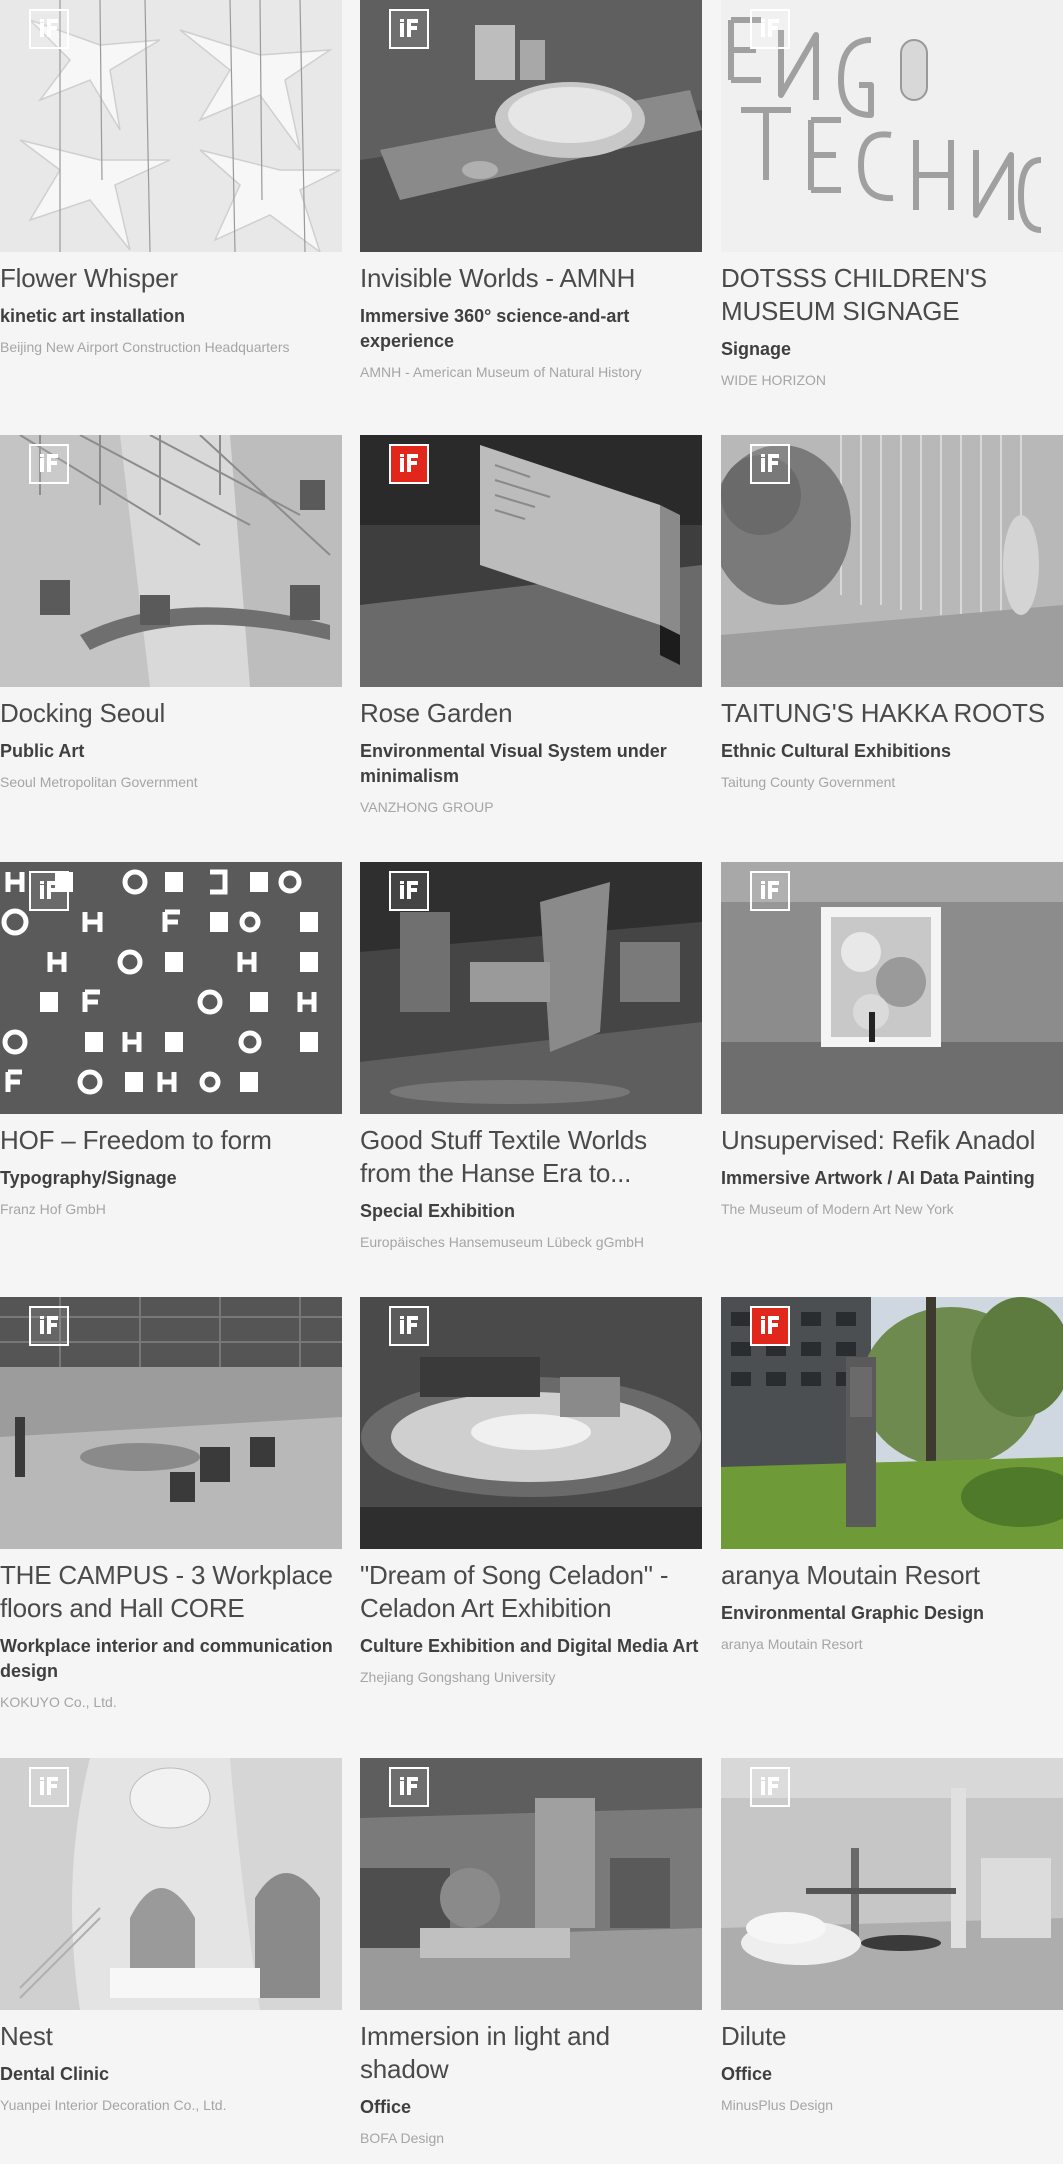 The image size is (1063, 2164). I want to click on project-category: Dental Clinic, so click(55, 2074).